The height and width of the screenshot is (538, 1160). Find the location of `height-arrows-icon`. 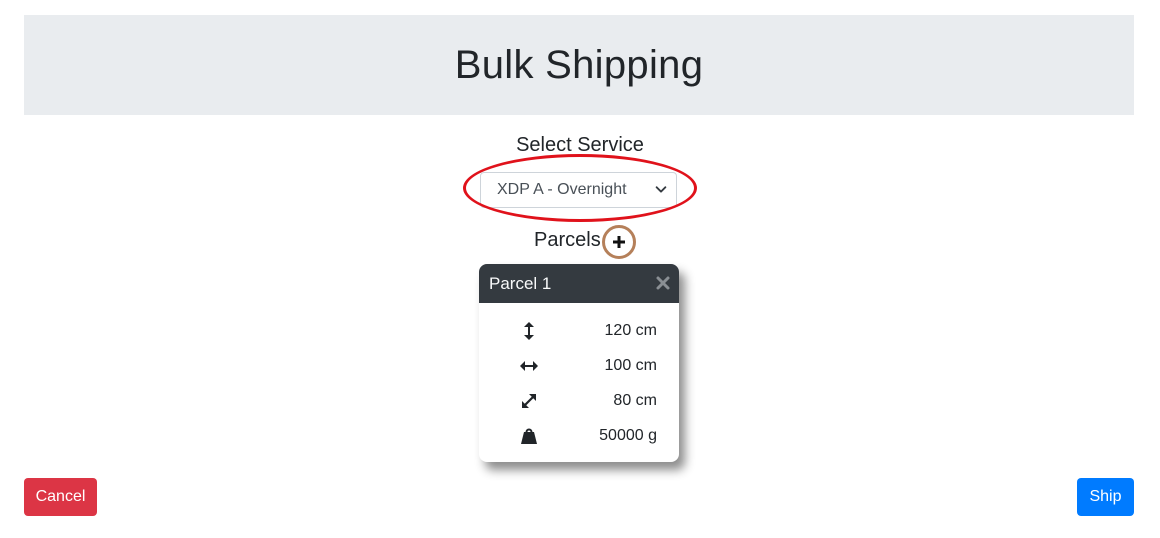

height-arrows-icon is located at coordinates (529, 331).